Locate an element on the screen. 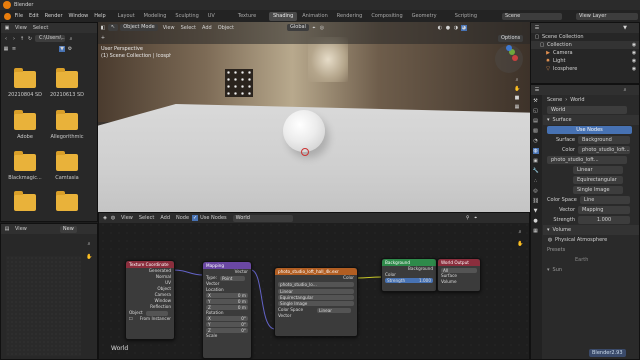  surface-shader-field: Background is located at coordinates (604, 140).